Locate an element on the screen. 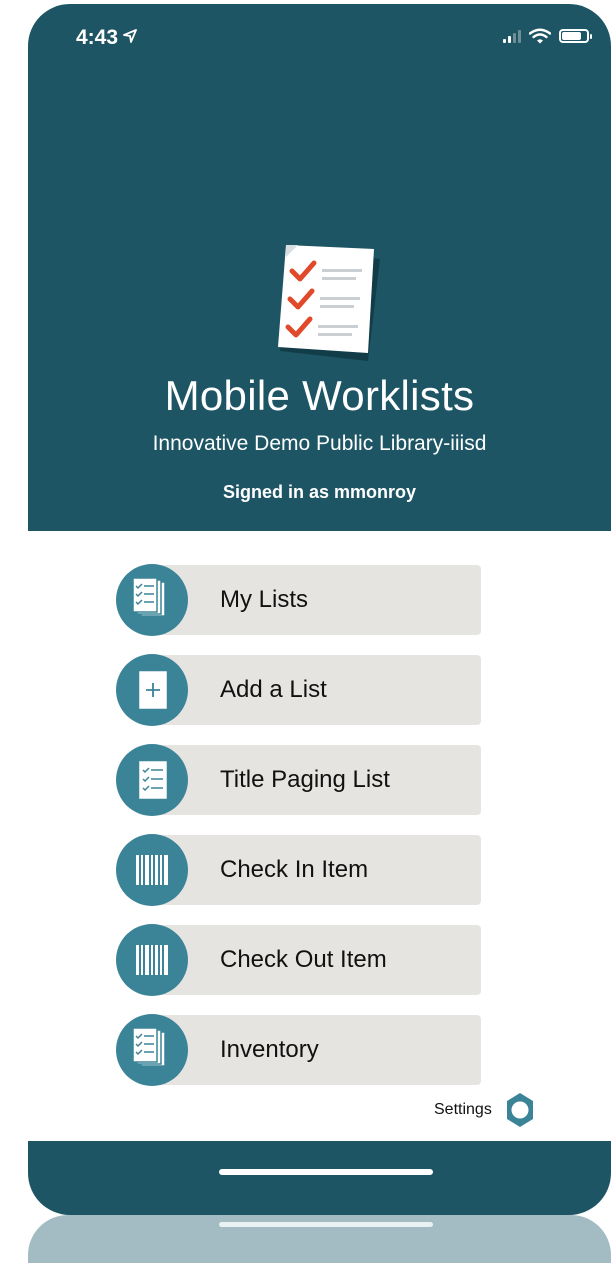 The height and width of the screenshot is (1263, 611). my-lists-button: My Lists is located at coordinates (298, 600).